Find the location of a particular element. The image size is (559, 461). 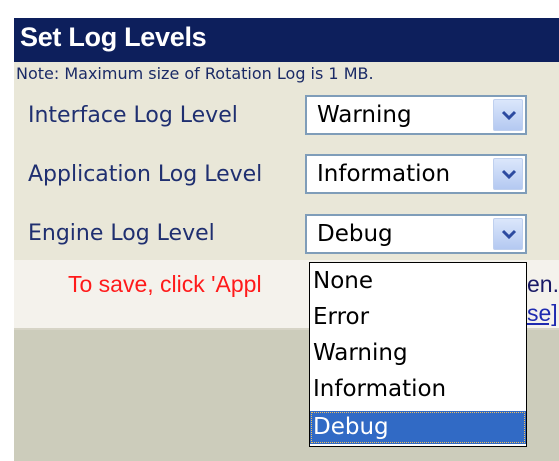

save-hint-link: se] is located at coordinates (542, 313).